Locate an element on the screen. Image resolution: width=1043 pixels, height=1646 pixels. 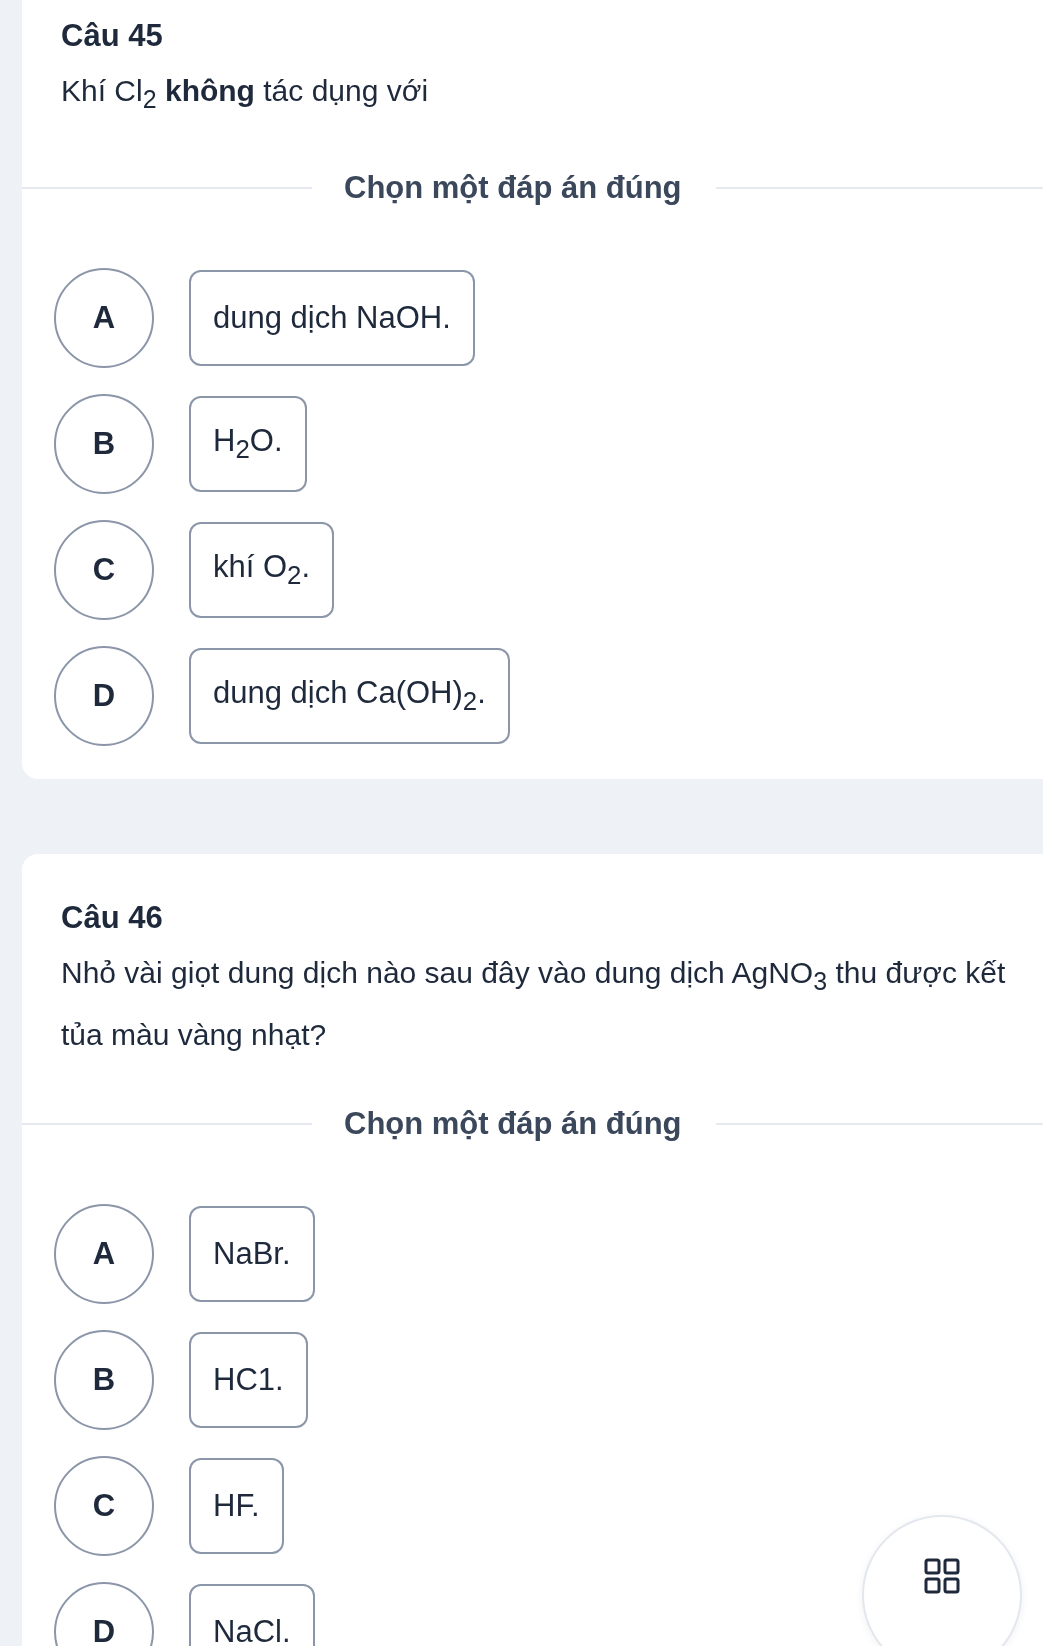
answer-option: khí O$_{2}$. is located at coordinates (262, 570).